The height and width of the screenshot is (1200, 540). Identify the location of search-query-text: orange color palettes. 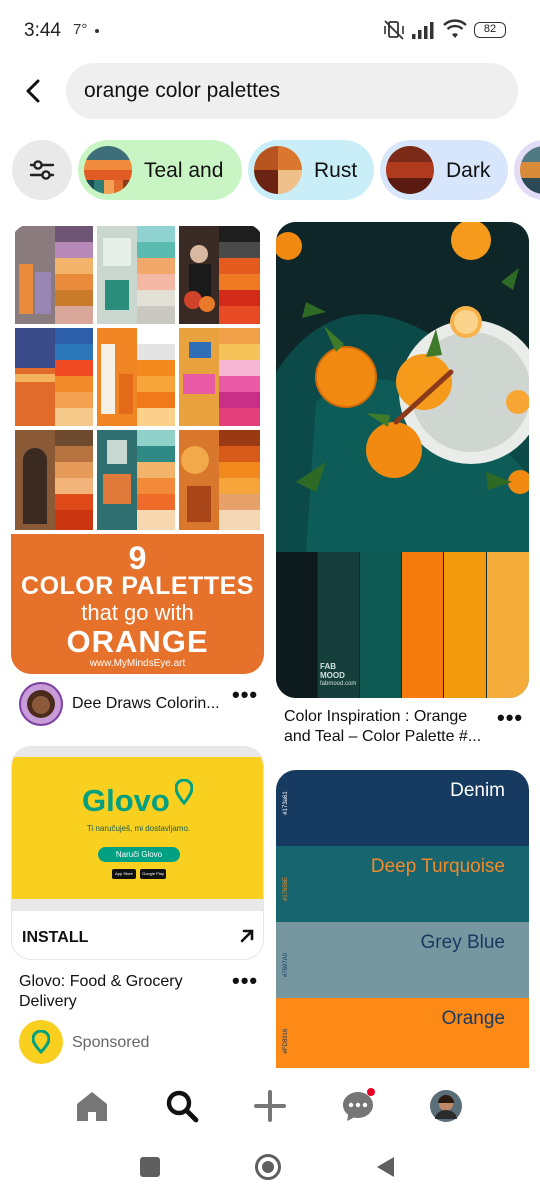
(182, 90).